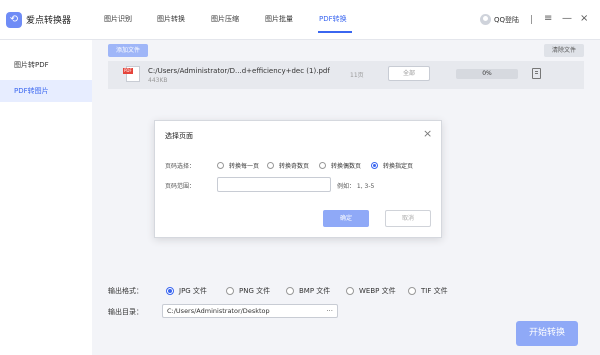  I want to click on option-specified-pages: 转换指定页, so click(392, 165).